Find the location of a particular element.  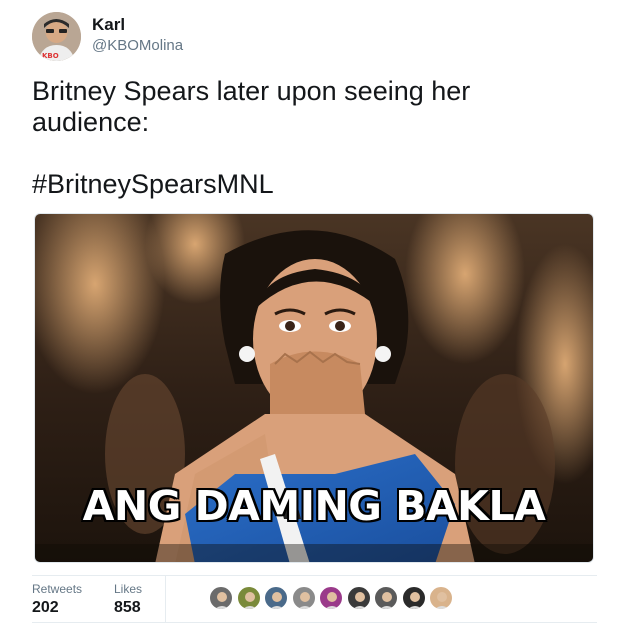

likes-stat: Likes 858 is located at coordinates (128, 599).